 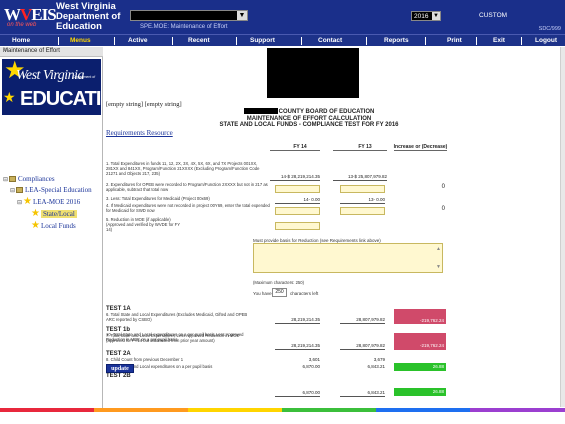 What do you see at coordinates (362, 211) in the screenshot?
I see `row-4-fy13-input` at bounding box center [362, 211].